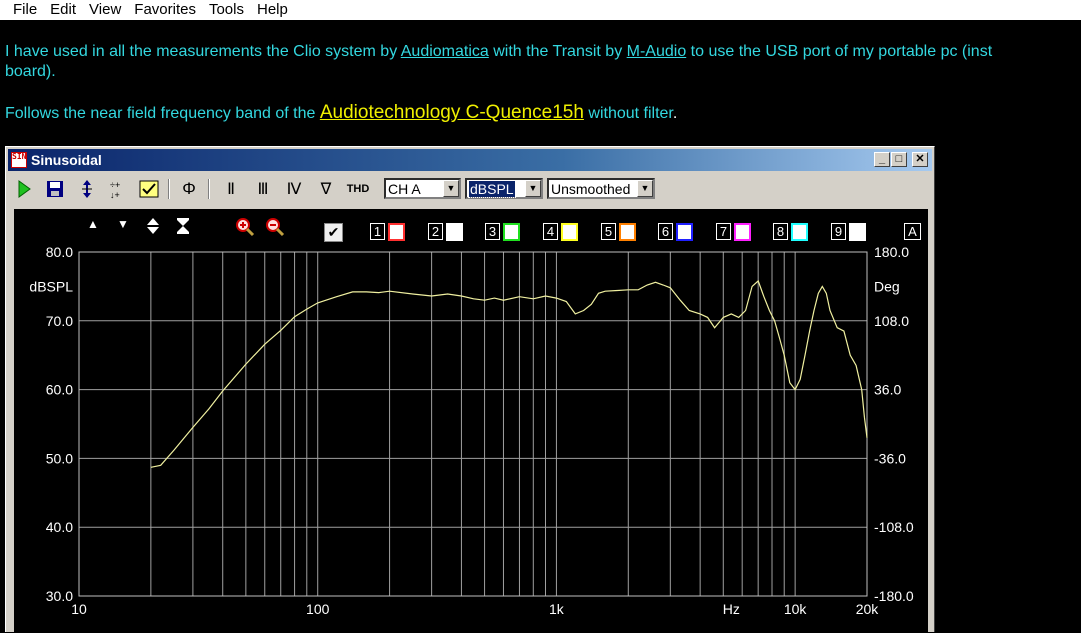  I want to click on menu-view: View, so click(104, 10).